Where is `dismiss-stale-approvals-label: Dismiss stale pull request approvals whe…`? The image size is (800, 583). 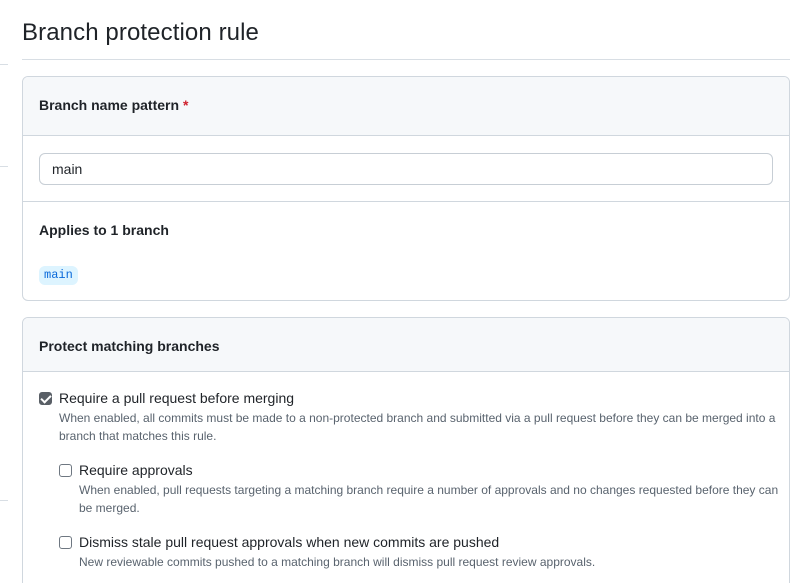 dismiss-stale-approvals-label: Dismiss stale pull request approvals whe… is located at coordinates (337, 542).